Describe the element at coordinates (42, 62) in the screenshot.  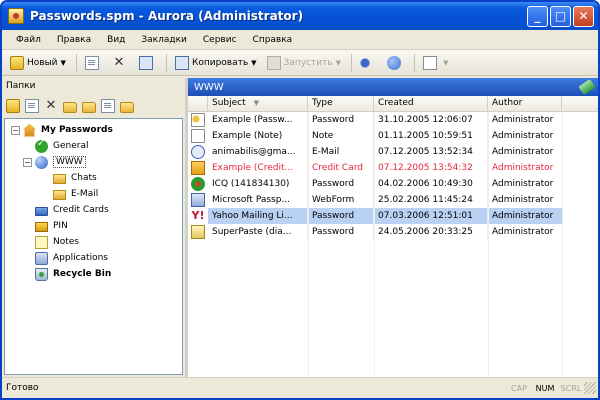
I see `new-button-label: Новый` at that location.